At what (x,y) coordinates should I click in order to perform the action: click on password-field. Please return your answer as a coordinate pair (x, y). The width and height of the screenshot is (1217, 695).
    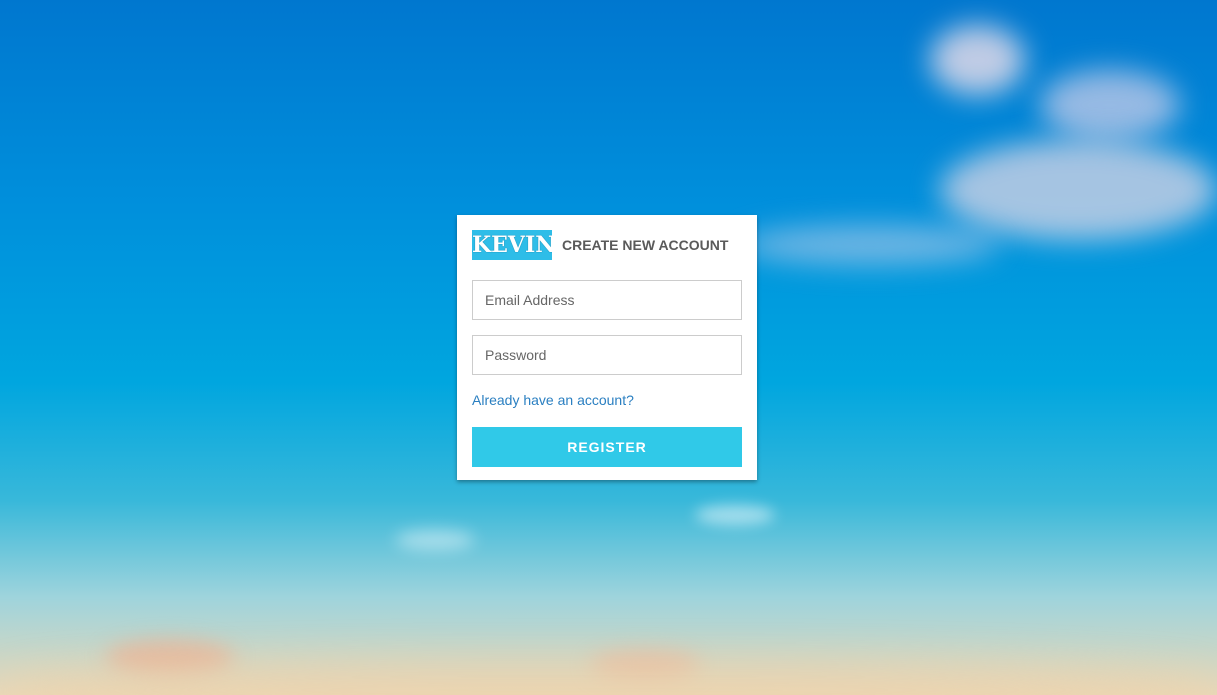
    Looking at the image, I should click on (607, 355).